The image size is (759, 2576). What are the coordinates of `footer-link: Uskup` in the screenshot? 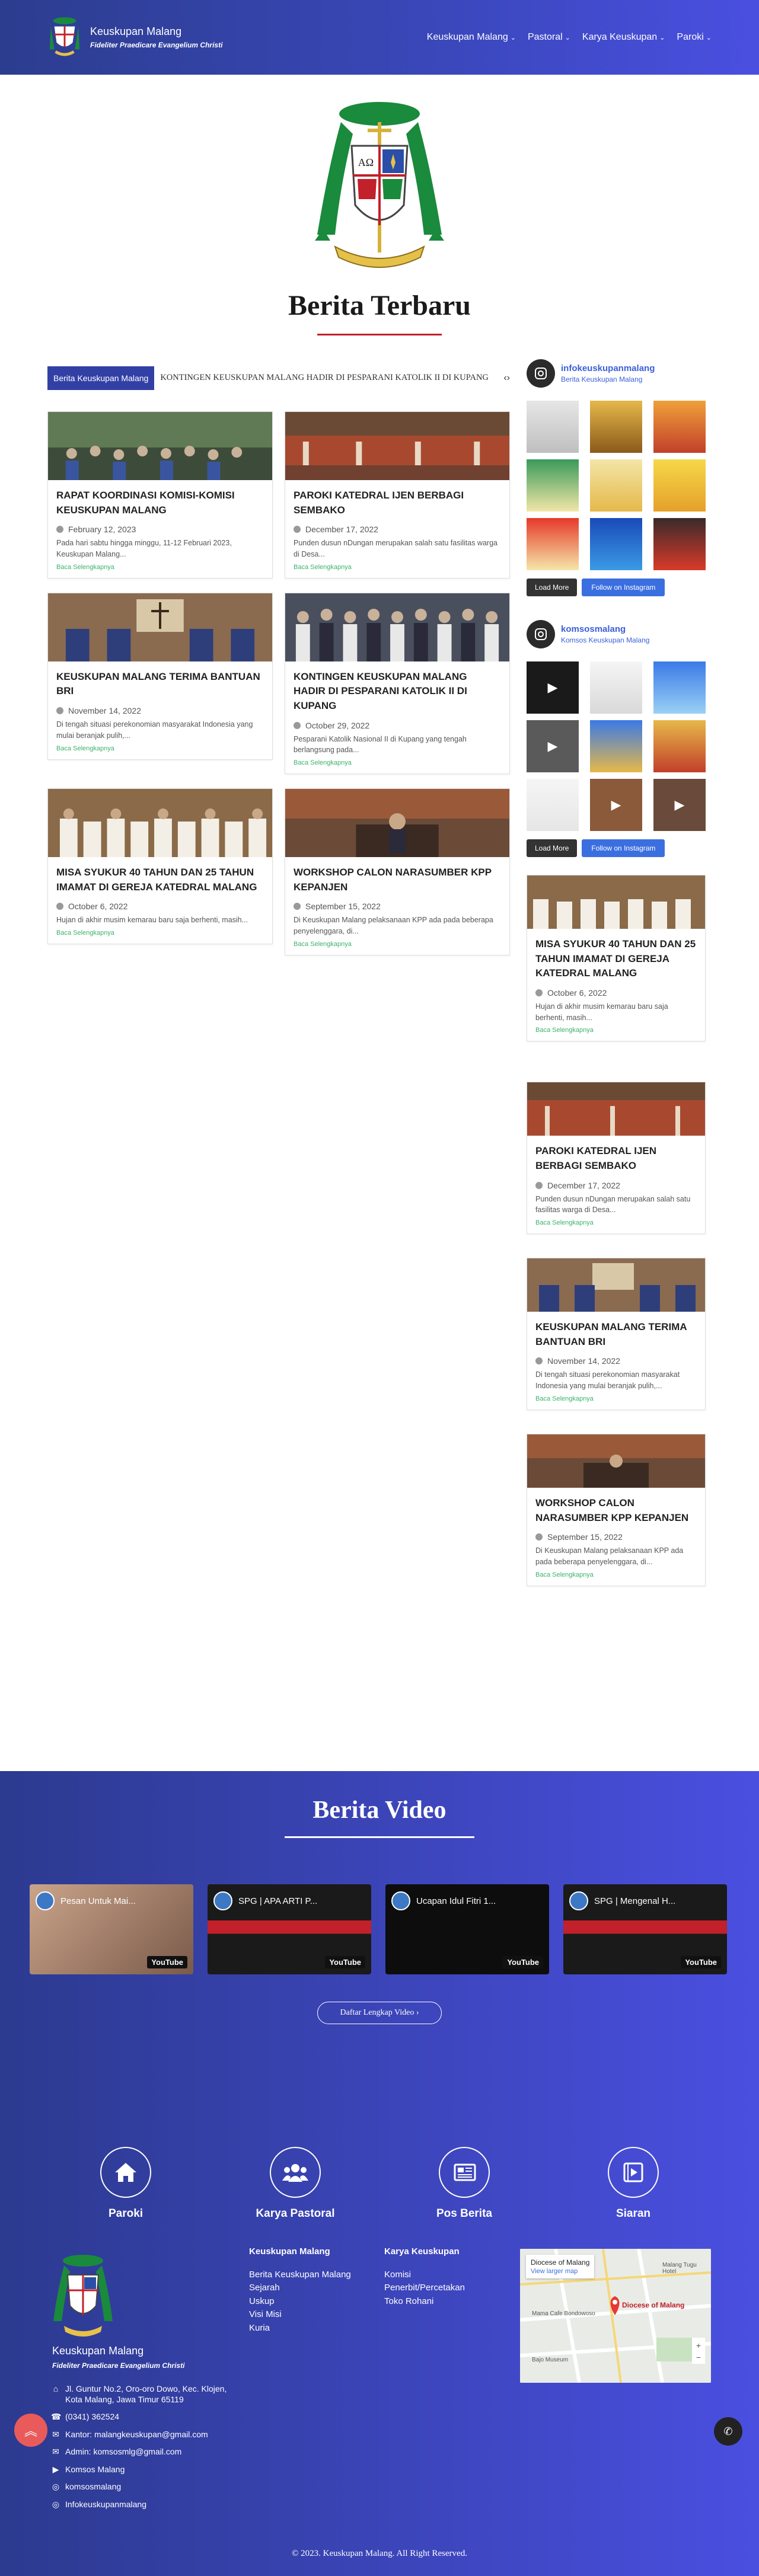 It's located at (300, 2302).